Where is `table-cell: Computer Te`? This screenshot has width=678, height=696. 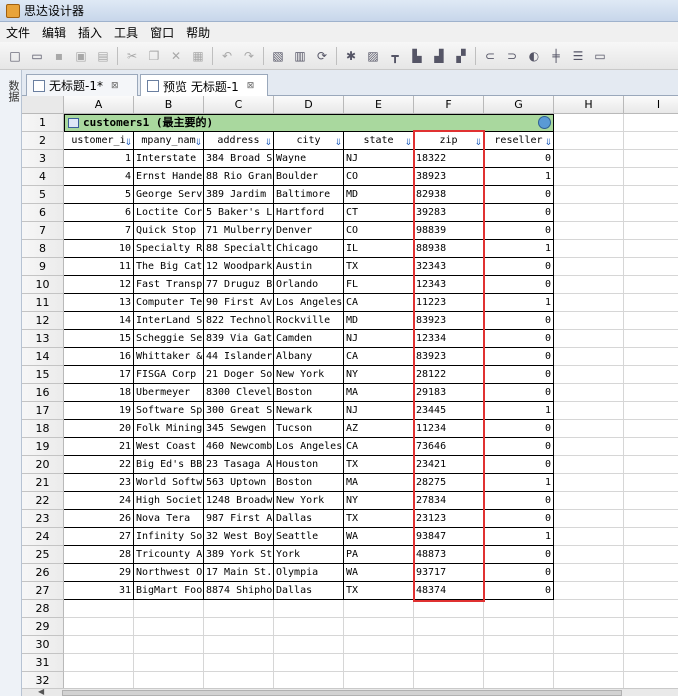 table-cell: Computer Te is located at coordinates (169, 303).